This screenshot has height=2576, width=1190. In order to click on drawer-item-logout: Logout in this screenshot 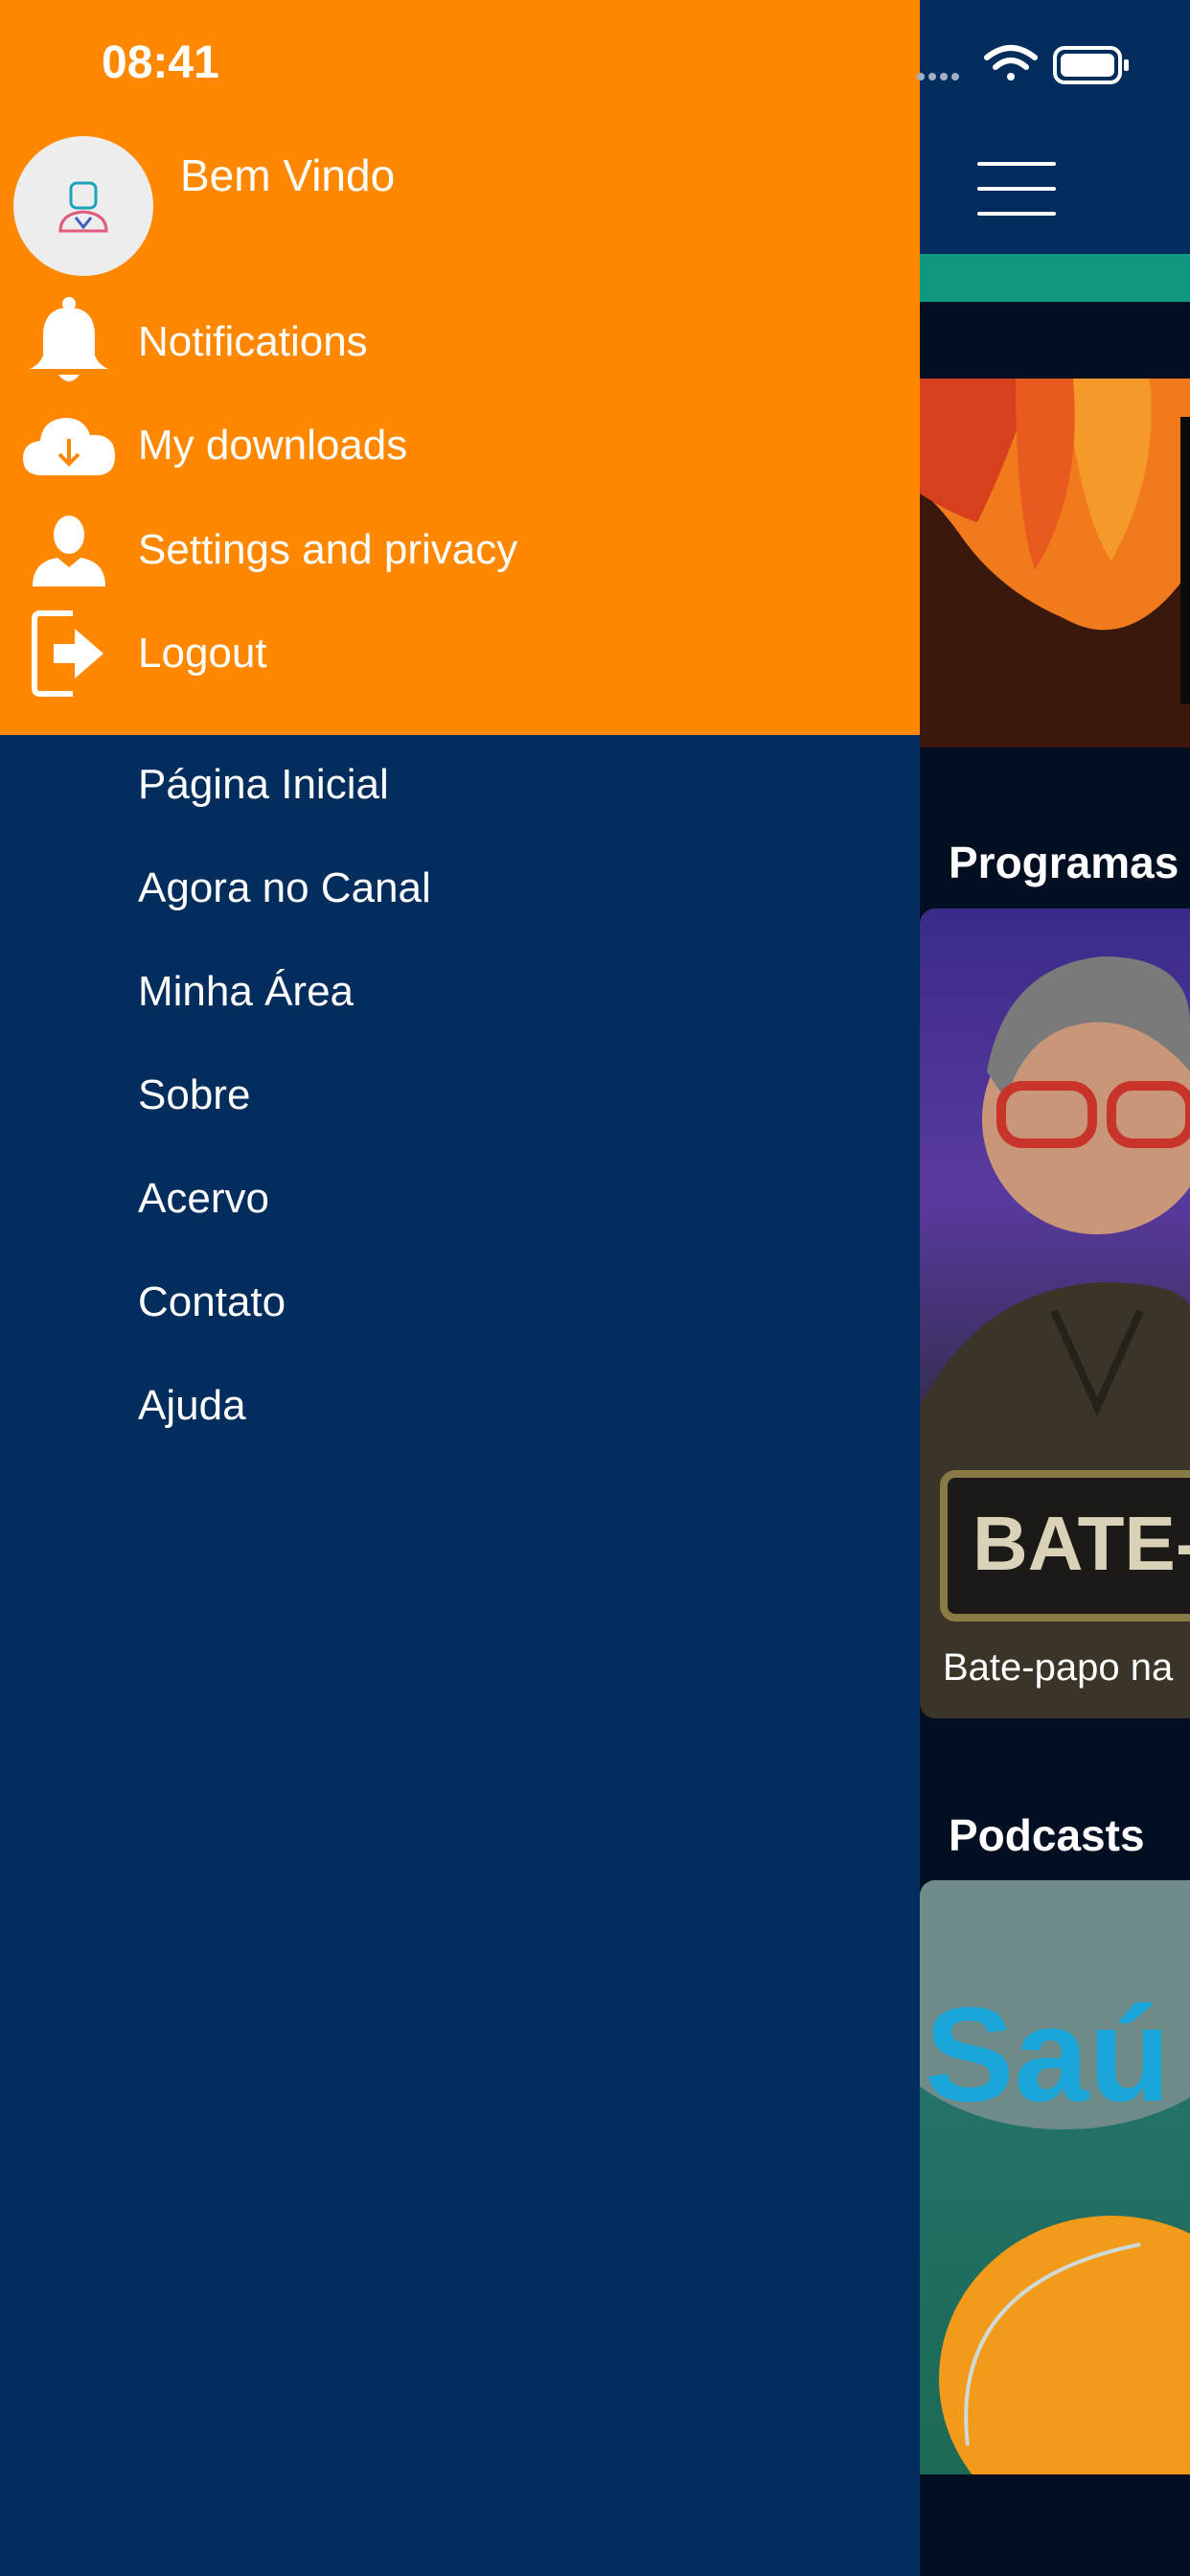, I will do `click(460, 654)`.